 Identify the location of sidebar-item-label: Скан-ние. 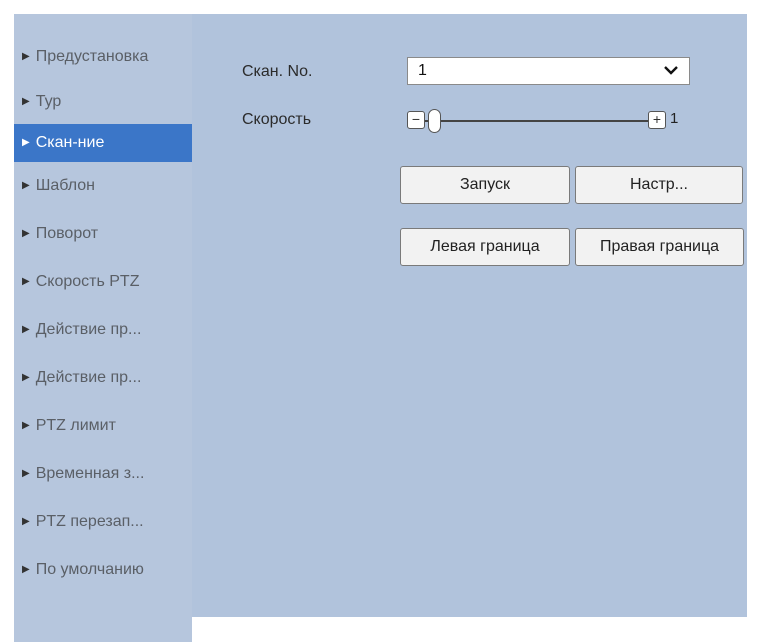
(70, 142).